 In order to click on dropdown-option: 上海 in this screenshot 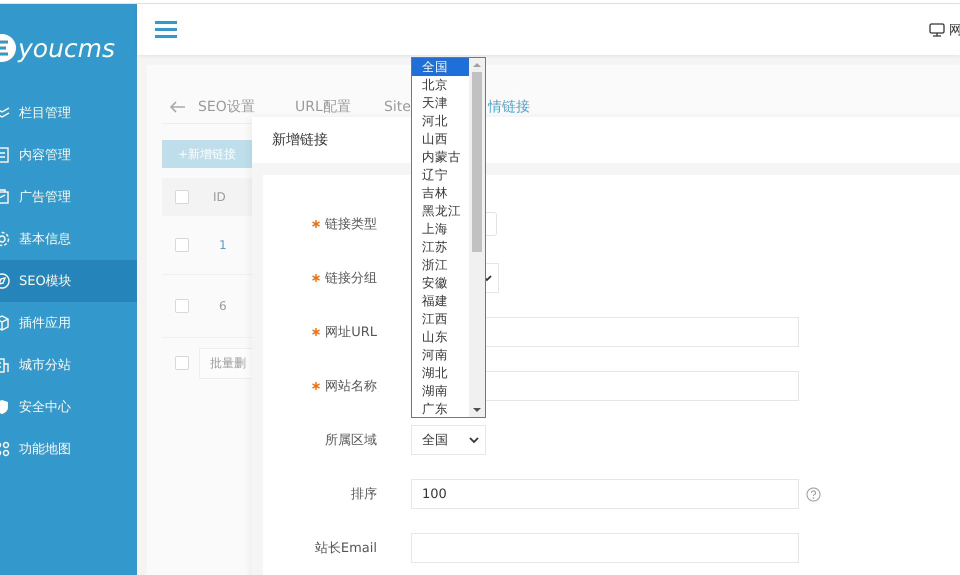, I will do `click(440, 229)`.